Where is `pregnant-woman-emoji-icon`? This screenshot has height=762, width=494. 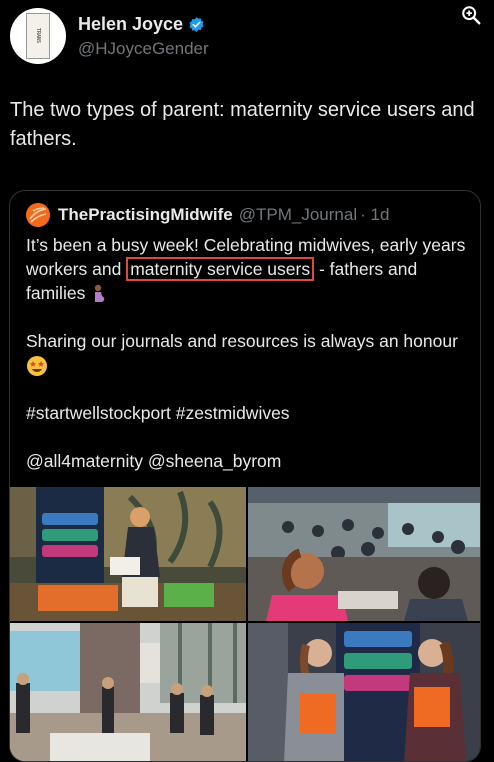 pregnant-woman-emoji-icon is located at coordinates (100, 294).